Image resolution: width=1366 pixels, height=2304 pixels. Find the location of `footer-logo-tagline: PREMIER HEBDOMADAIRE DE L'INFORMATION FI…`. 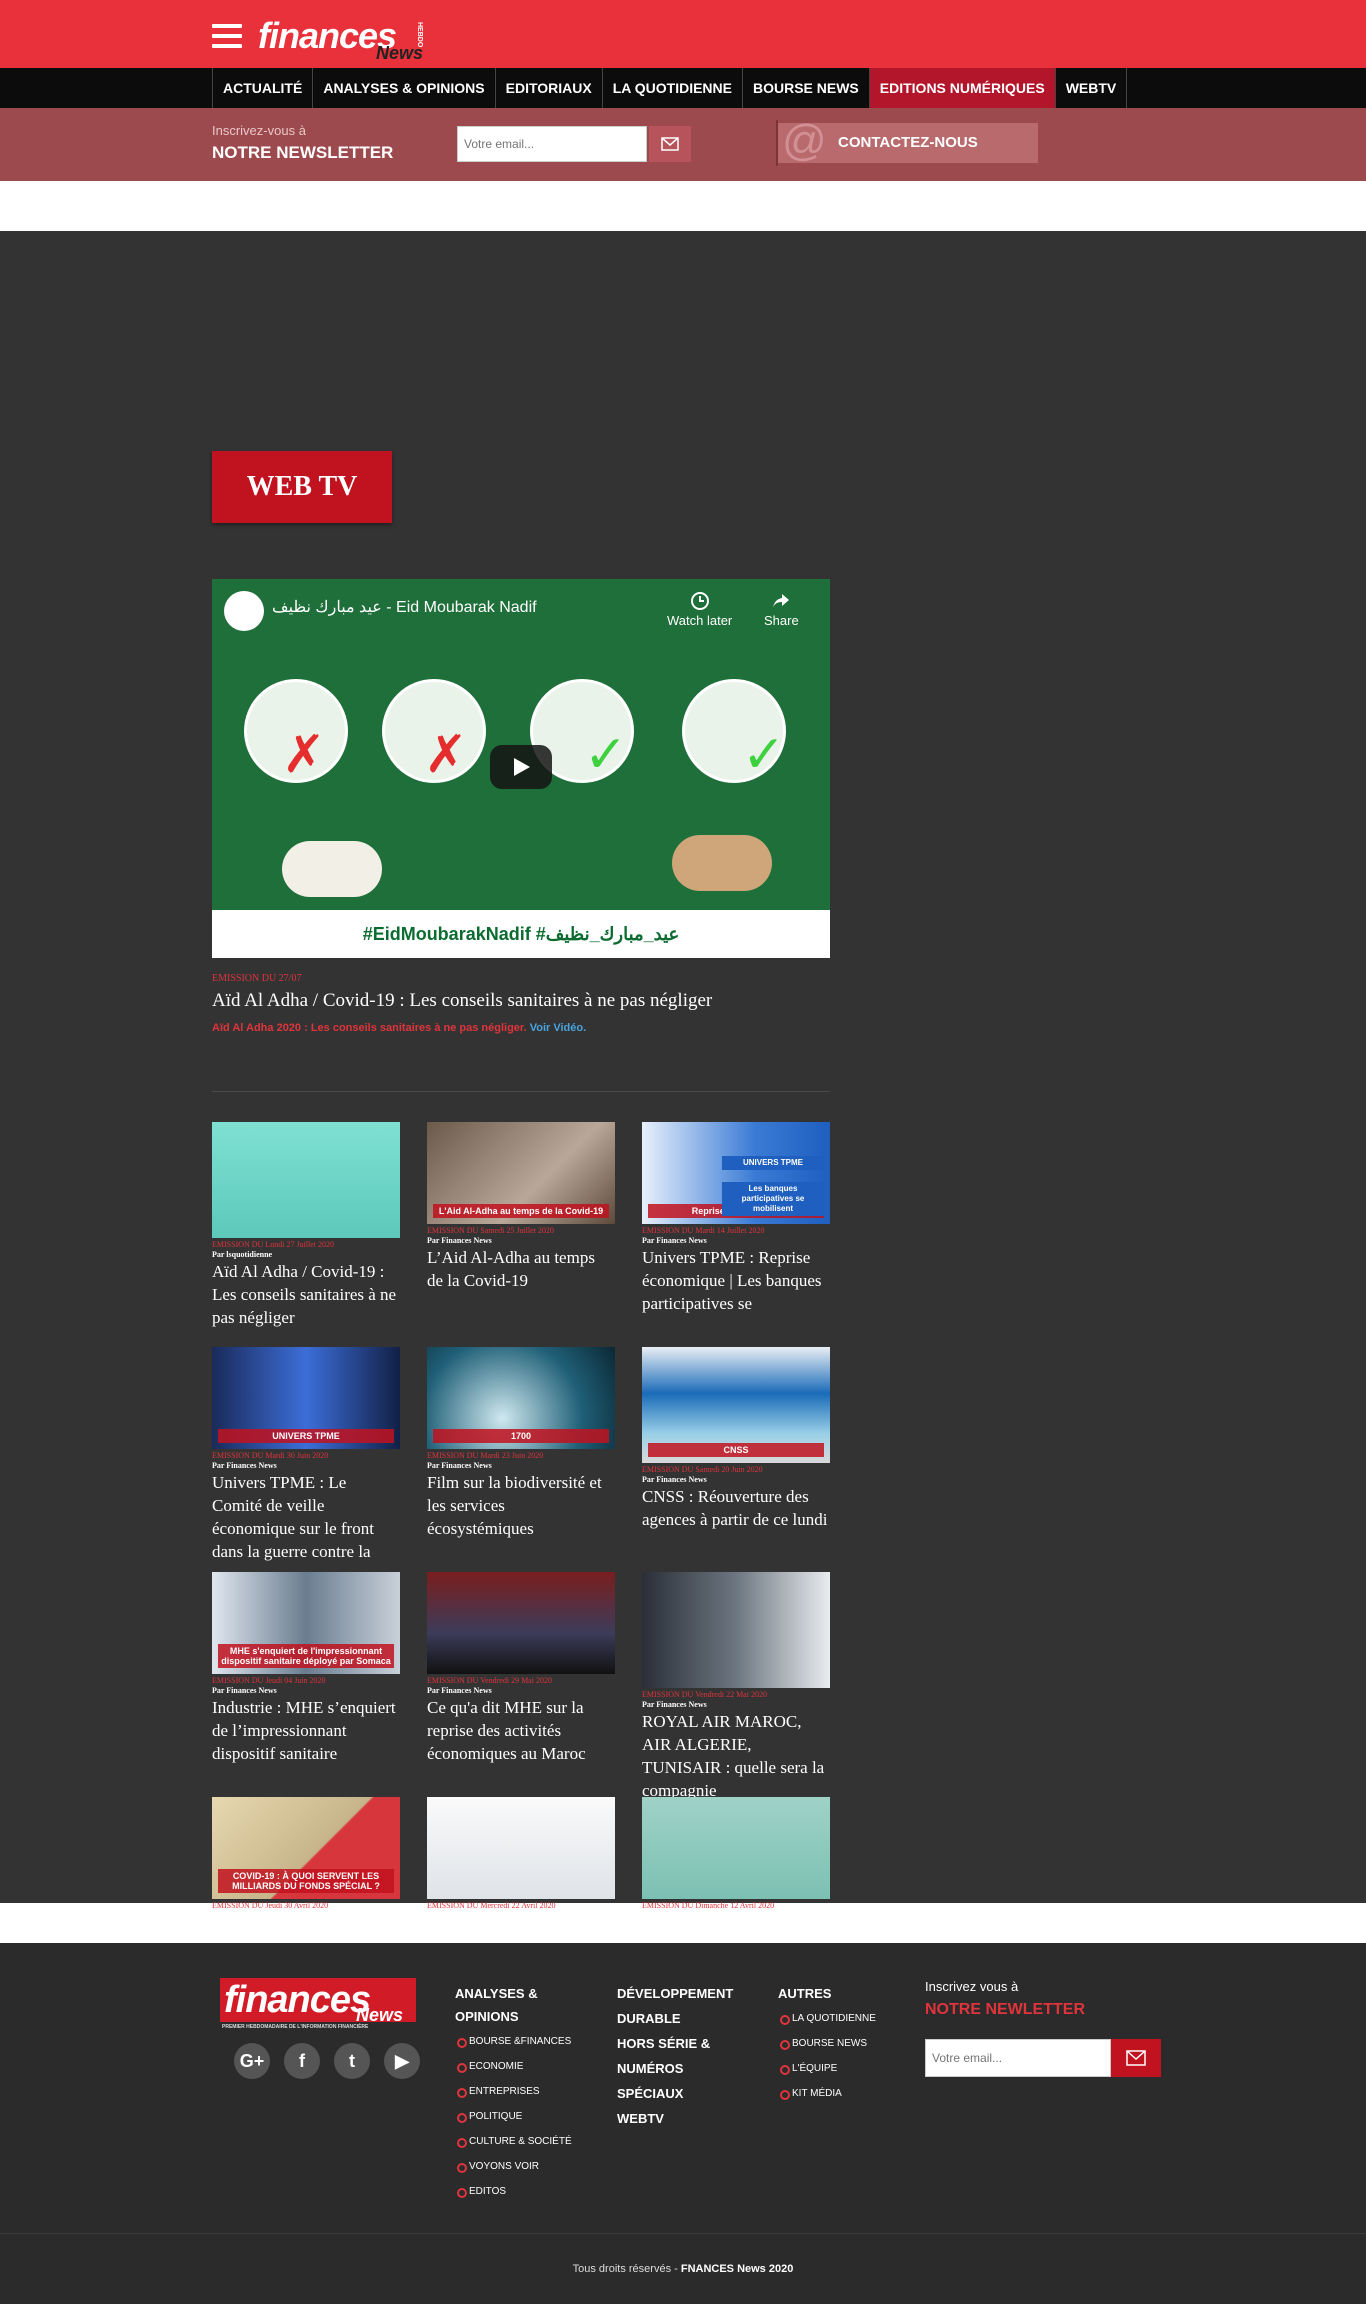

footer-logo-tagline: PREMIER HEBDOMADAIRE DE L'INFORMATION FI… is located at coordinates (295, 2027).